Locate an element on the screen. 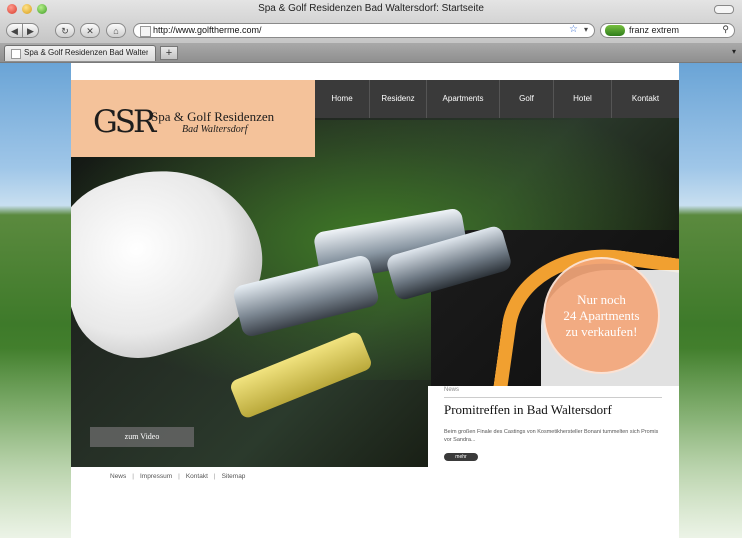 The width and height of the screenshot is (742, 538). promo-line: 24 Apartments is located at coordinates (601, 315).